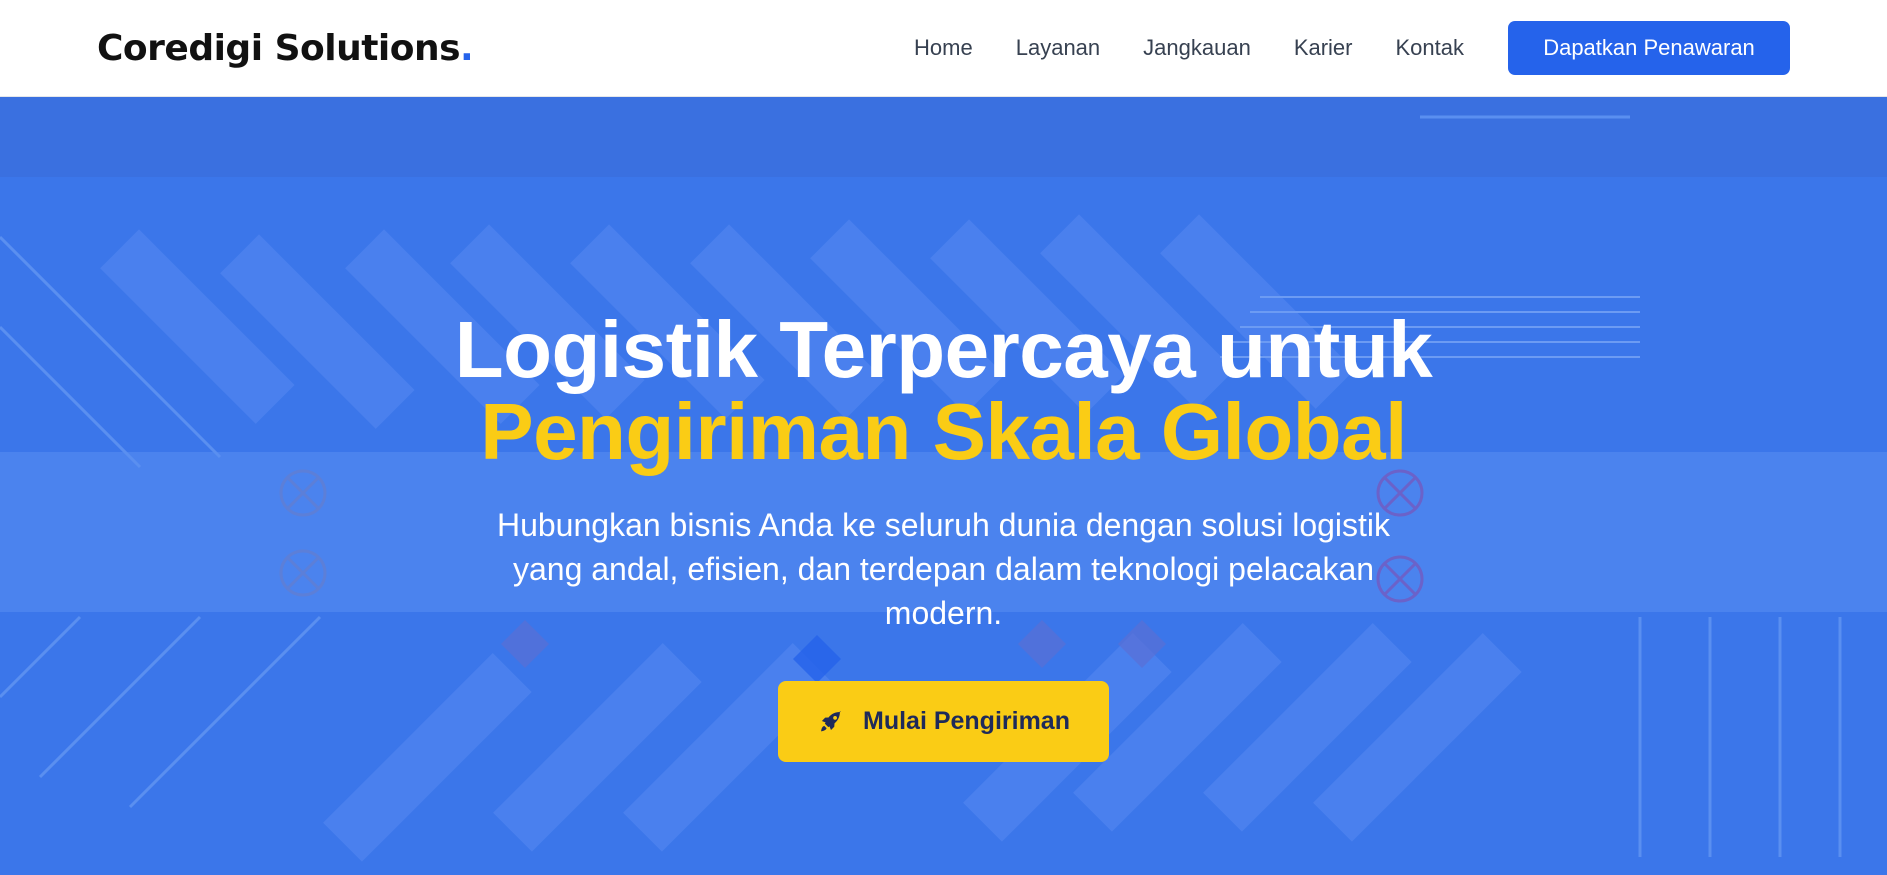  Describe the element at coordinates (1323, 48) in the screenshot. I see `nav-link-karier: Karier` at that location.